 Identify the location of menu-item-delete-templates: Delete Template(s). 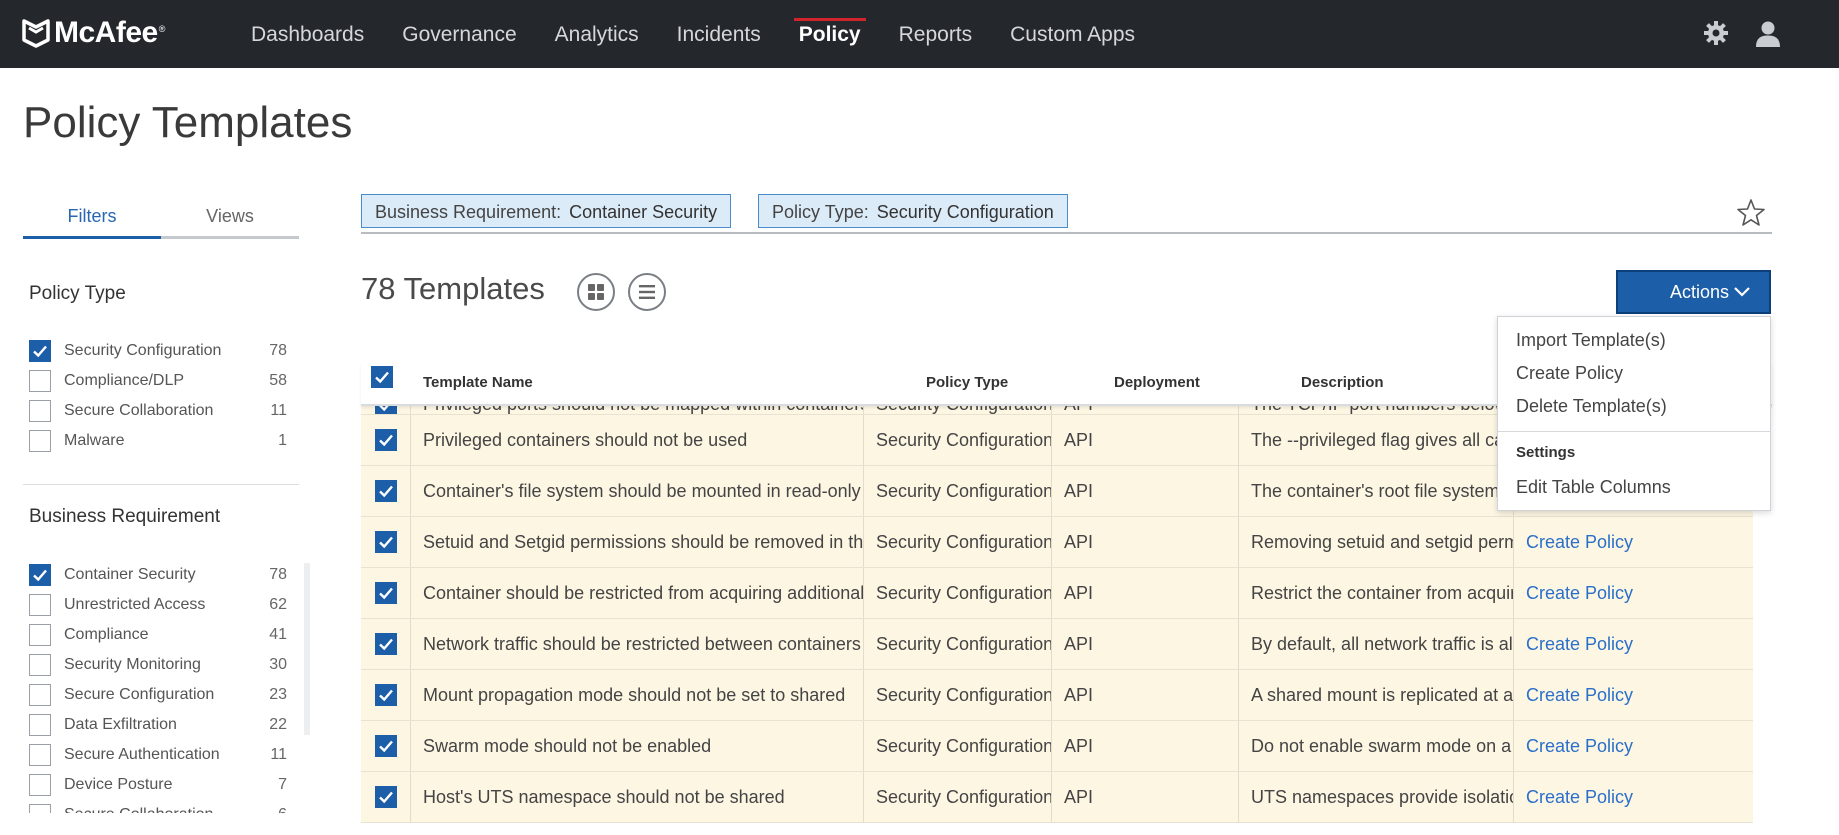
(1591, 406).